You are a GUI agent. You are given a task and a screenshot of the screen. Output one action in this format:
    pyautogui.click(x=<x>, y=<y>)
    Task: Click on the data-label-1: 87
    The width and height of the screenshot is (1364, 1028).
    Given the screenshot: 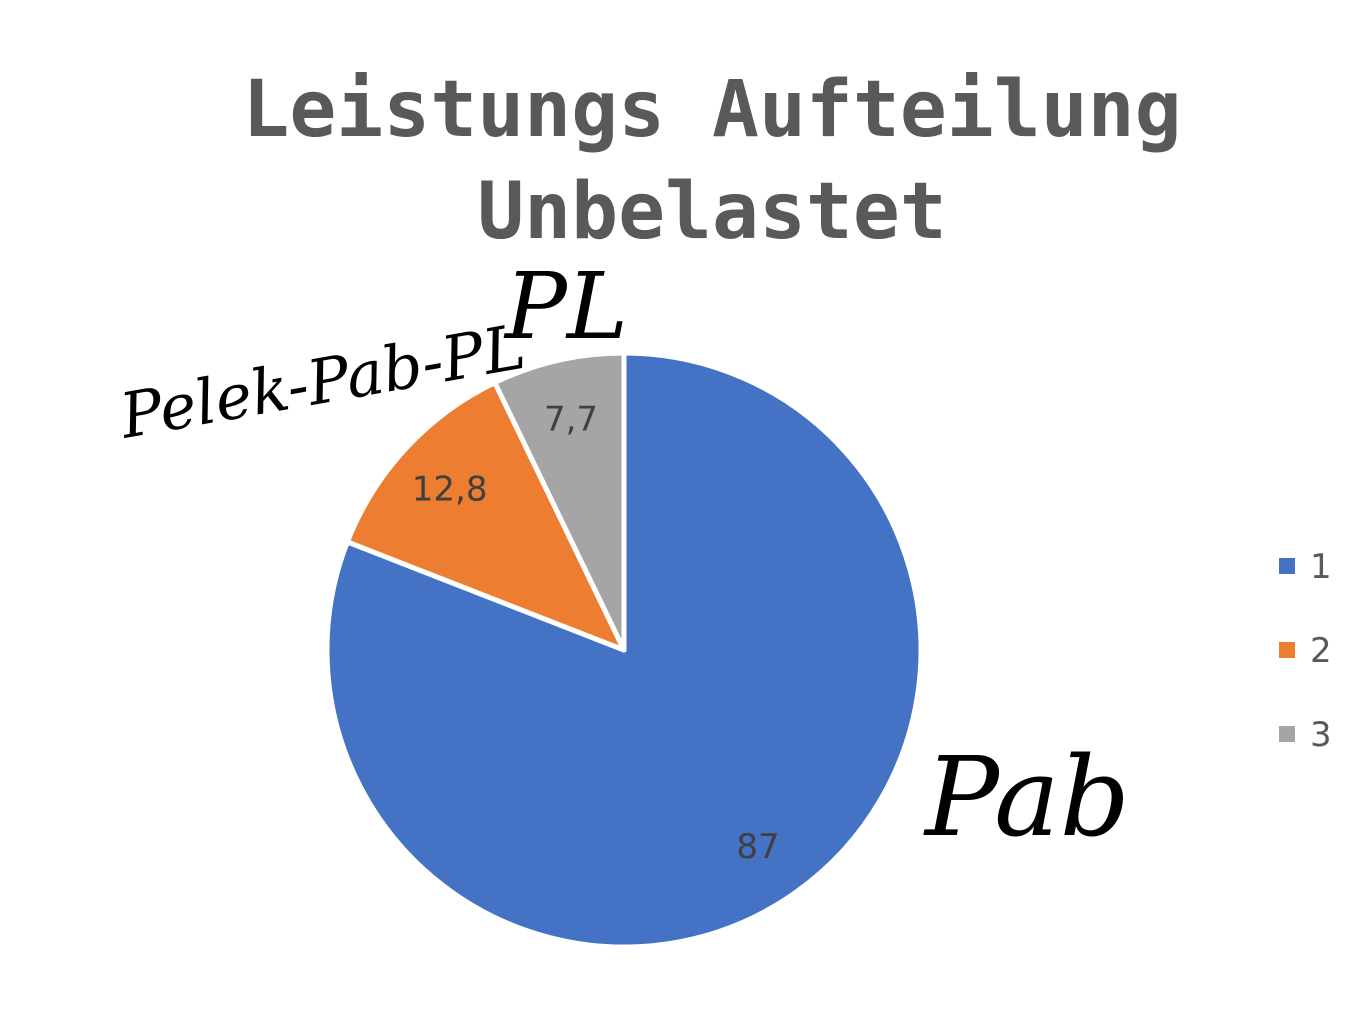 What is the action you would take?
    pyautogui.click(x=757, y=847)
    